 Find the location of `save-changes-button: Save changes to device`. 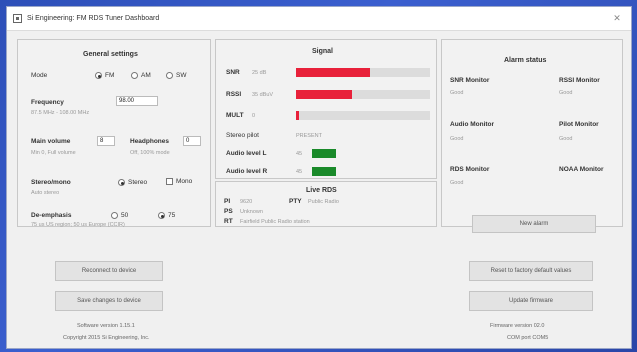

save-changes-button: Save changes to device is located at coordinates (109, 301).